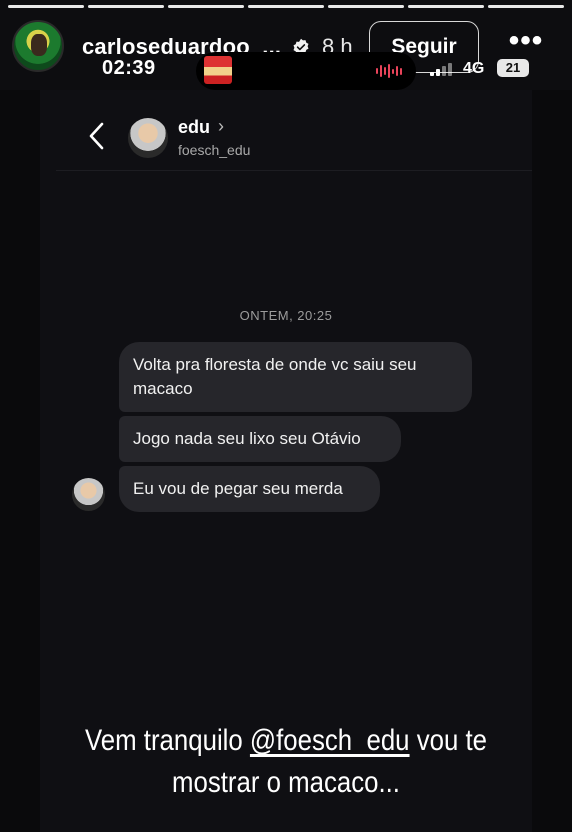 Image resolution: width=572 pixels, height=832 pixels. I want to click on caption-prefix: Vem tranquilo, so click(167, 740).